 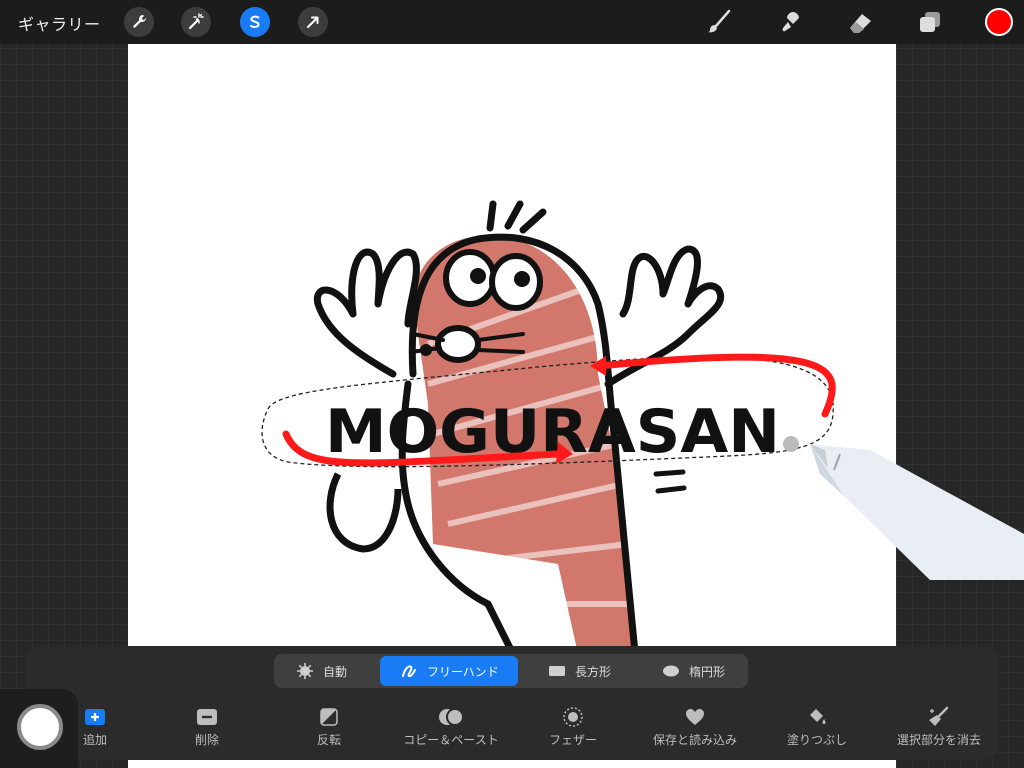 I want to click on selection-panel: 自動 フリーハンド 長方形 楕円形 追加 削除 反転 コピー＆ペースト フェザー, so click(x=512, y=703).